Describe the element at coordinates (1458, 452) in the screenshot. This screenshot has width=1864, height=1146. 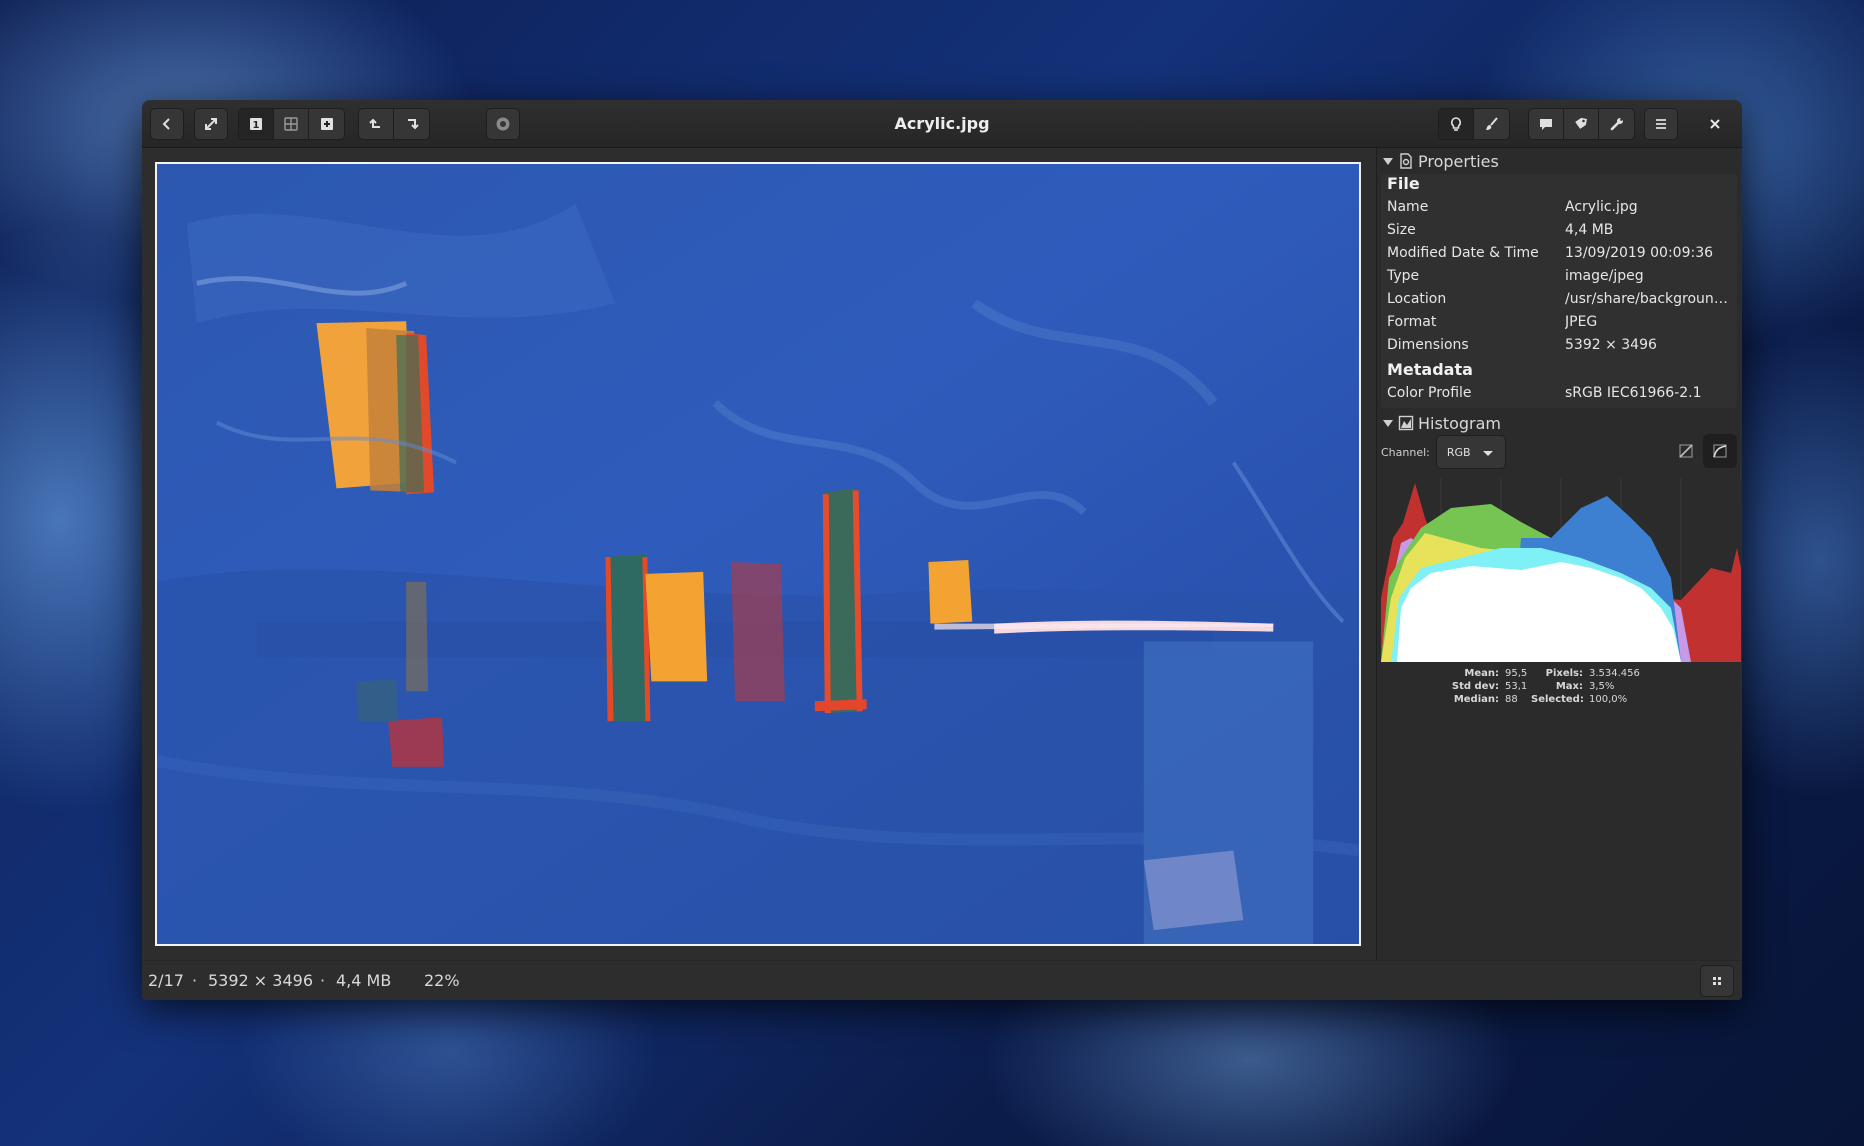
I see `channel-value: RGB` at that location.